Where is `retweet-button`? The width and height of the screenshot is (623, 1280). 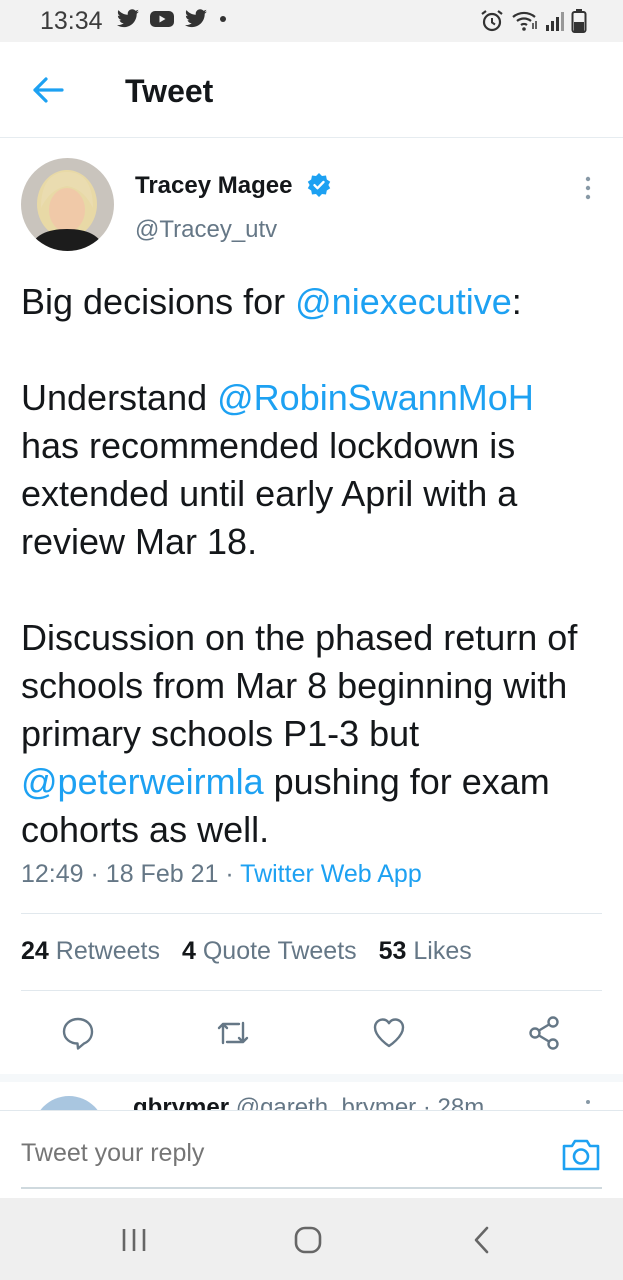
retweet-button is located at coordinates (233, 1033).